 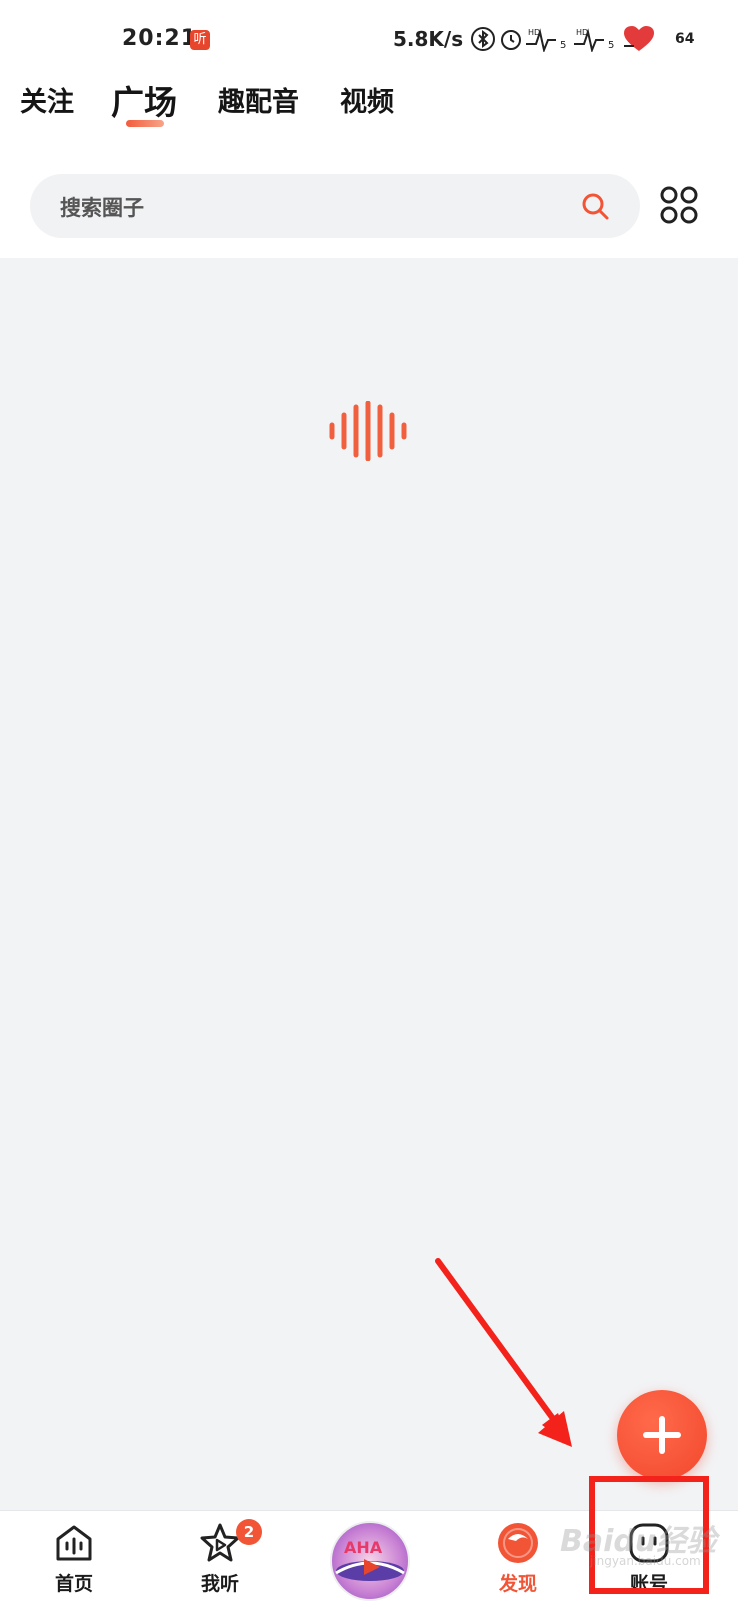 What do you see at coordinates (74, 1543) in the screenshot?
I see `home-icon` at bounding box center [74, 1543].